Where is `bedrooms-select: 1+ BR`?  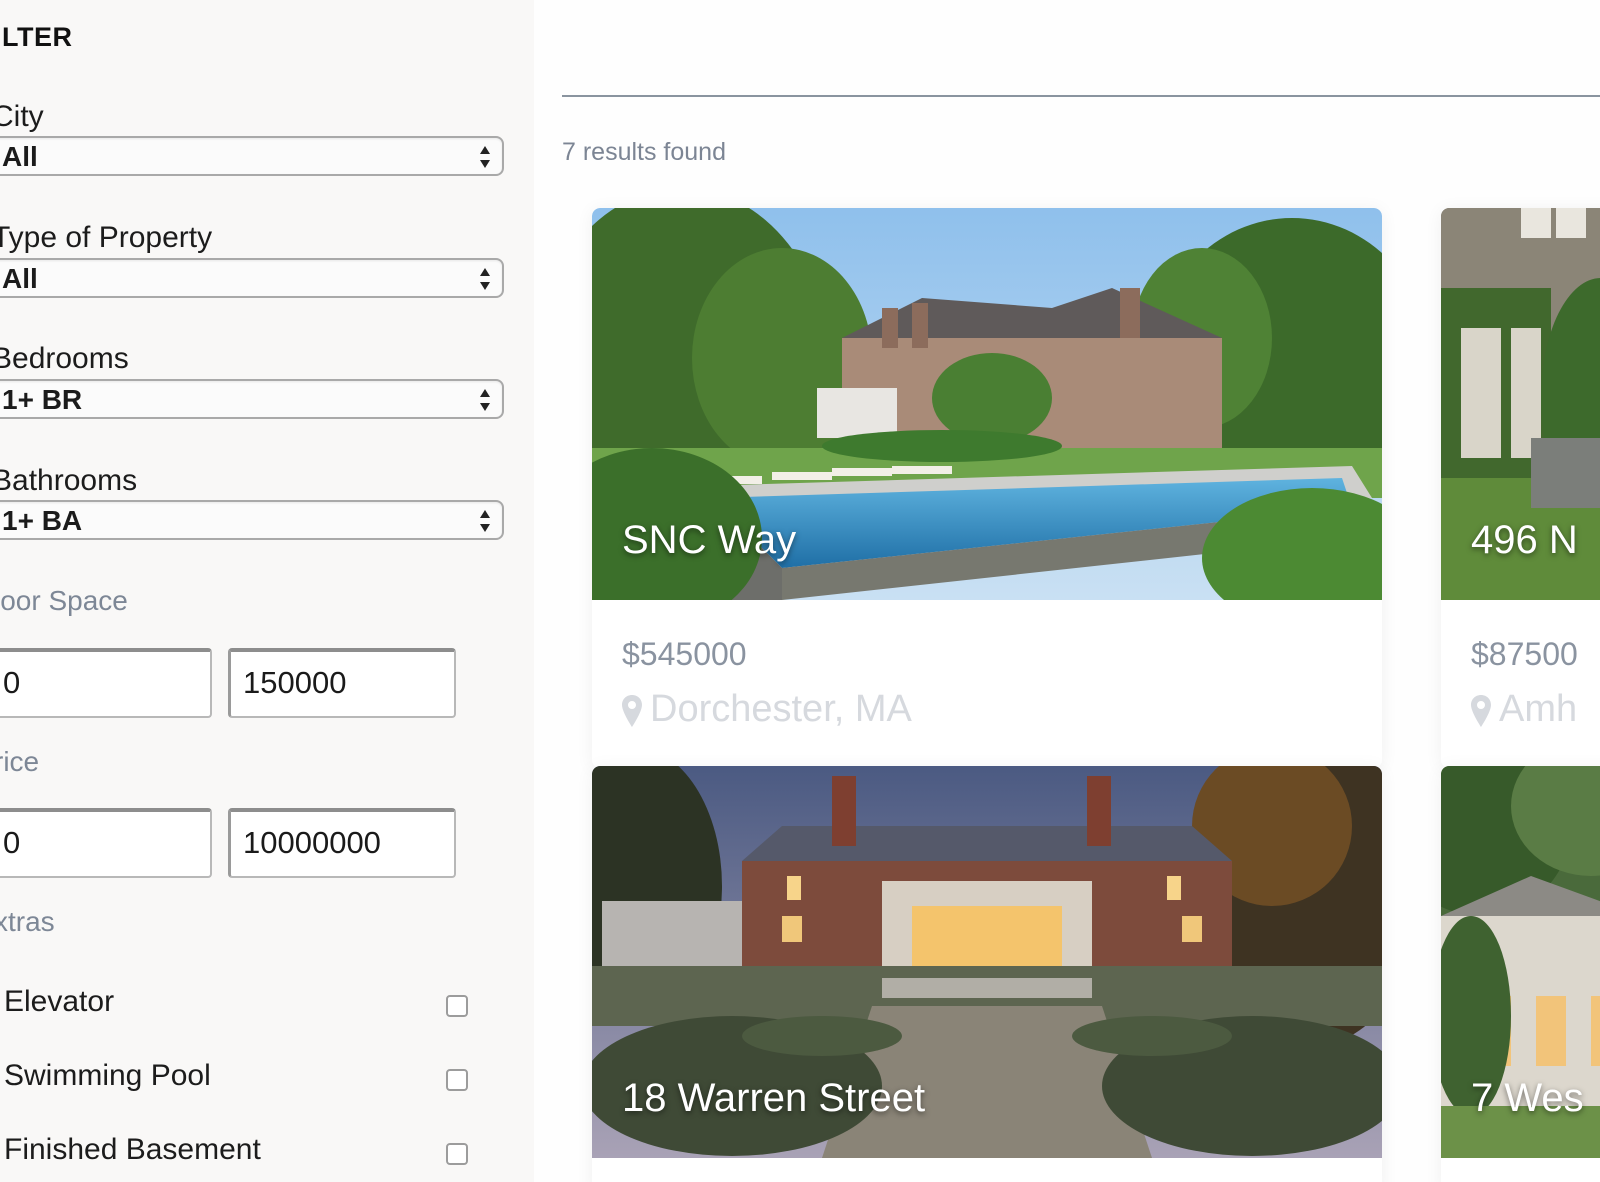 bedrooms-select: 1+ BR is located at coordinates (252, 399).